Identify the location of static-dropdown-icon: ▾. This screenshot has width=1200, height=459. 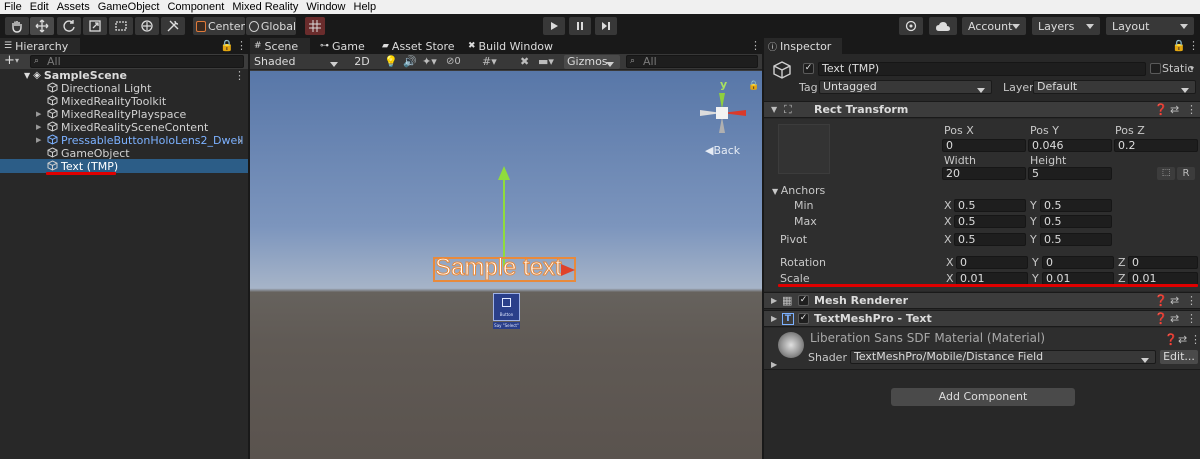
(1192, 68).